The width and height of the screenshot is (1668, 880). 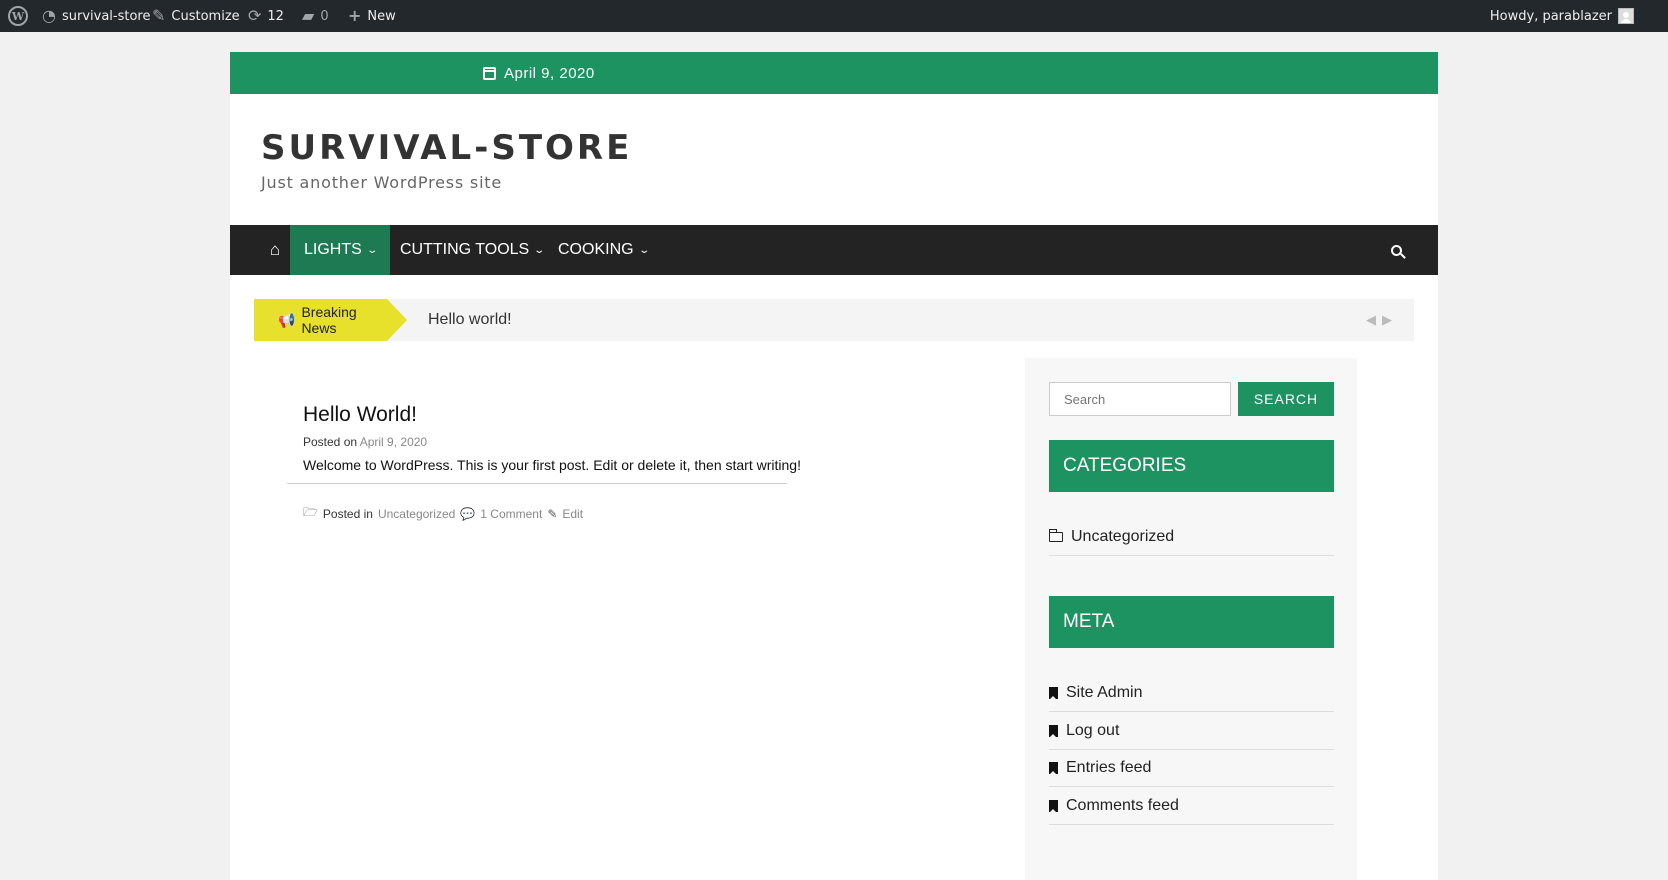 What do you see at coordinates (596, 249) in the screenshot?
I see `nav-item-label: COOKING` at bounding box center [596, 249].